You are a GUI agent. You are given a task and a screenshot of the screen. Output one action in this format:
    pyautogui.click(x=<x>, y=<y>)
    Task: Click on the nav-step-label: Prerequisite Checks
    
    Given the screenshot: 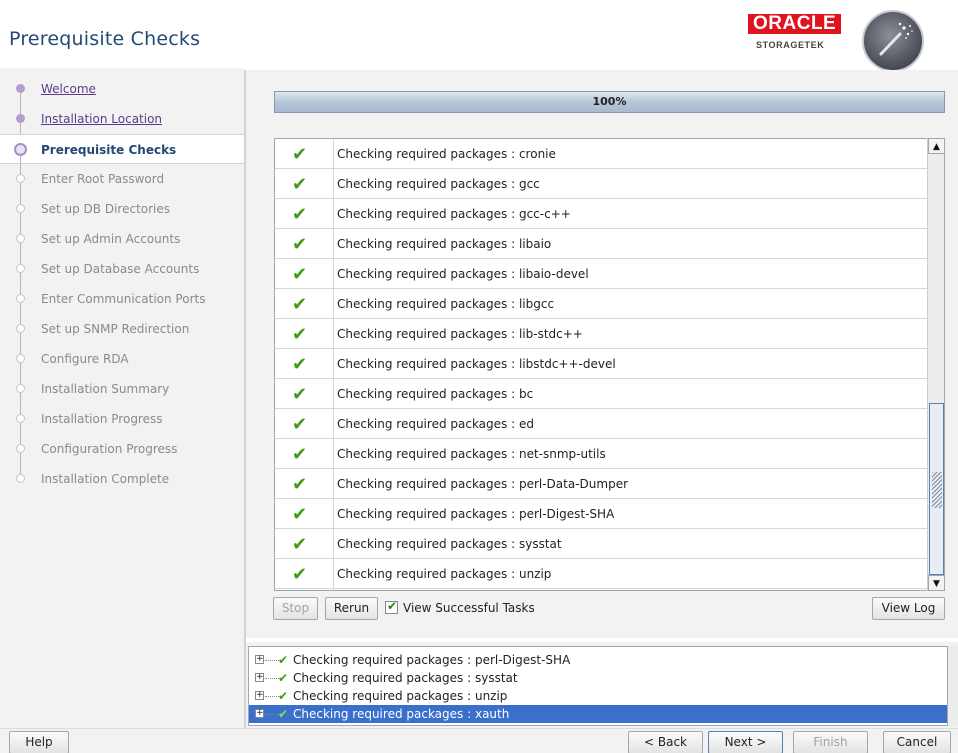 What is the action you would take?
    pyautogui.click(x=109, y=150)
    